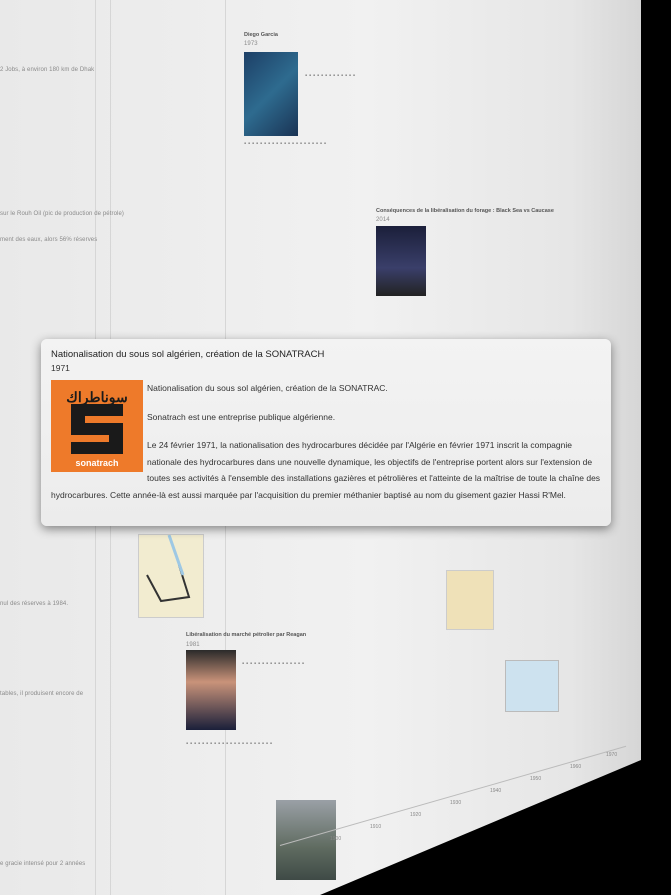  What do you see at coordinates (47, 70) in the screenshot?
I see `left-snippet: 2 Jobs, à environ 180 km de Dhak` at bounding box center [47, 70].